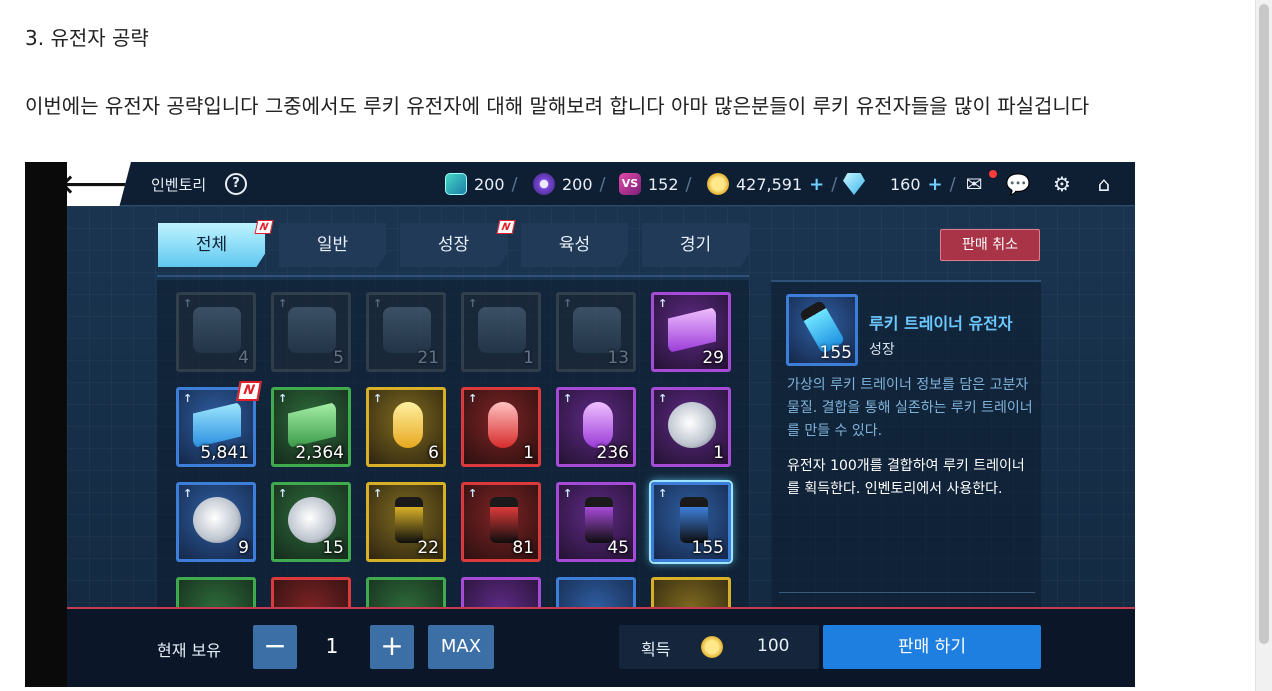 The height and width of the screenshot is (691, 1272). Describe the element at coordinates (319, 453) in the screenshot. I see `item-count: 2,364` at that location.